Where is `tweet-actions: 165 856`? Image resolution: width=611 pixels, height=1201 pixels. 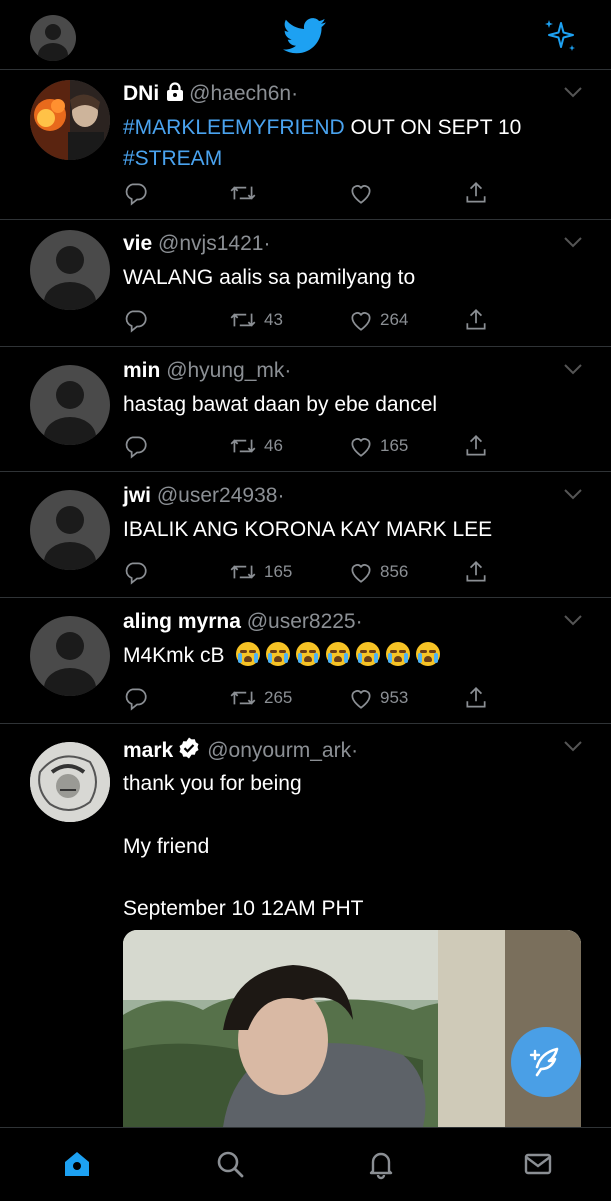
tweet-actions: 165 856 is located at coordinates (308, 572).